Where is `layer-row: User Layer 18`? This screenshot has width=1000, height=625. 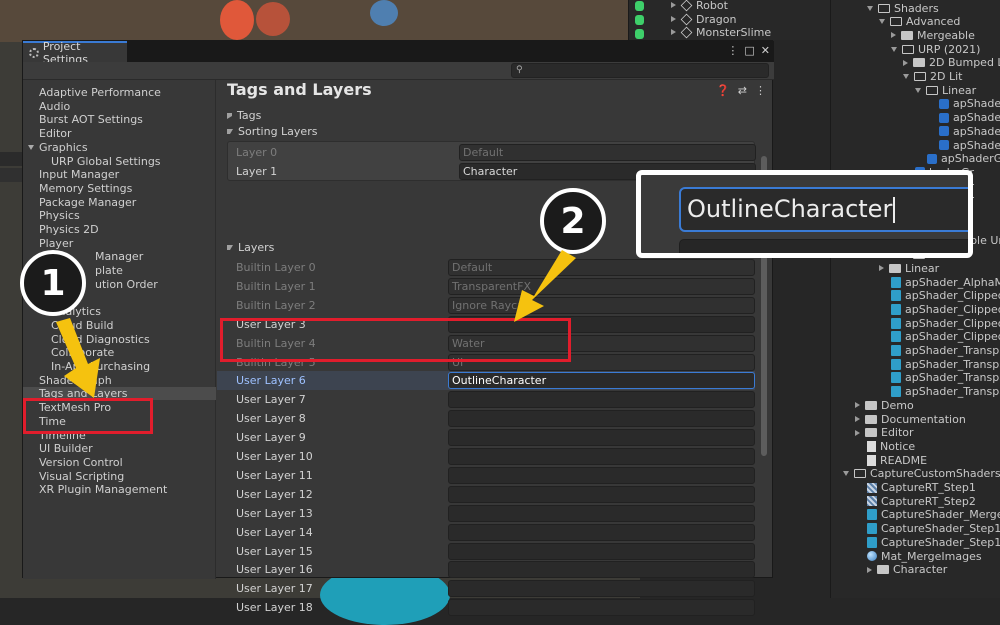
layer-row: User Layer 18 is located at coordinates (486, 607).